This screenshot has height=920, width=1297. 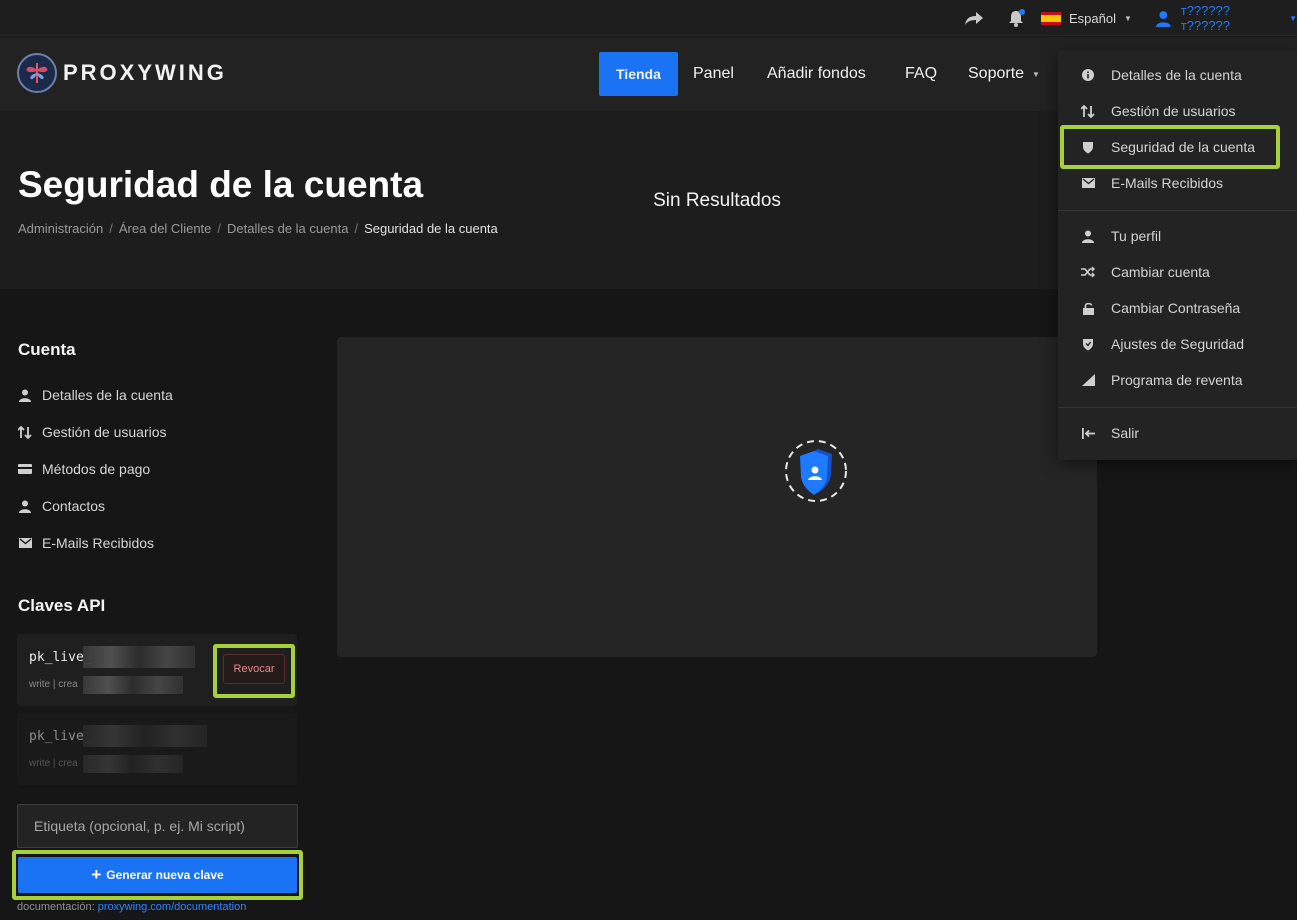 I want to click on nav-soporte: Soporte ▼, so click(x=1004, y=74).